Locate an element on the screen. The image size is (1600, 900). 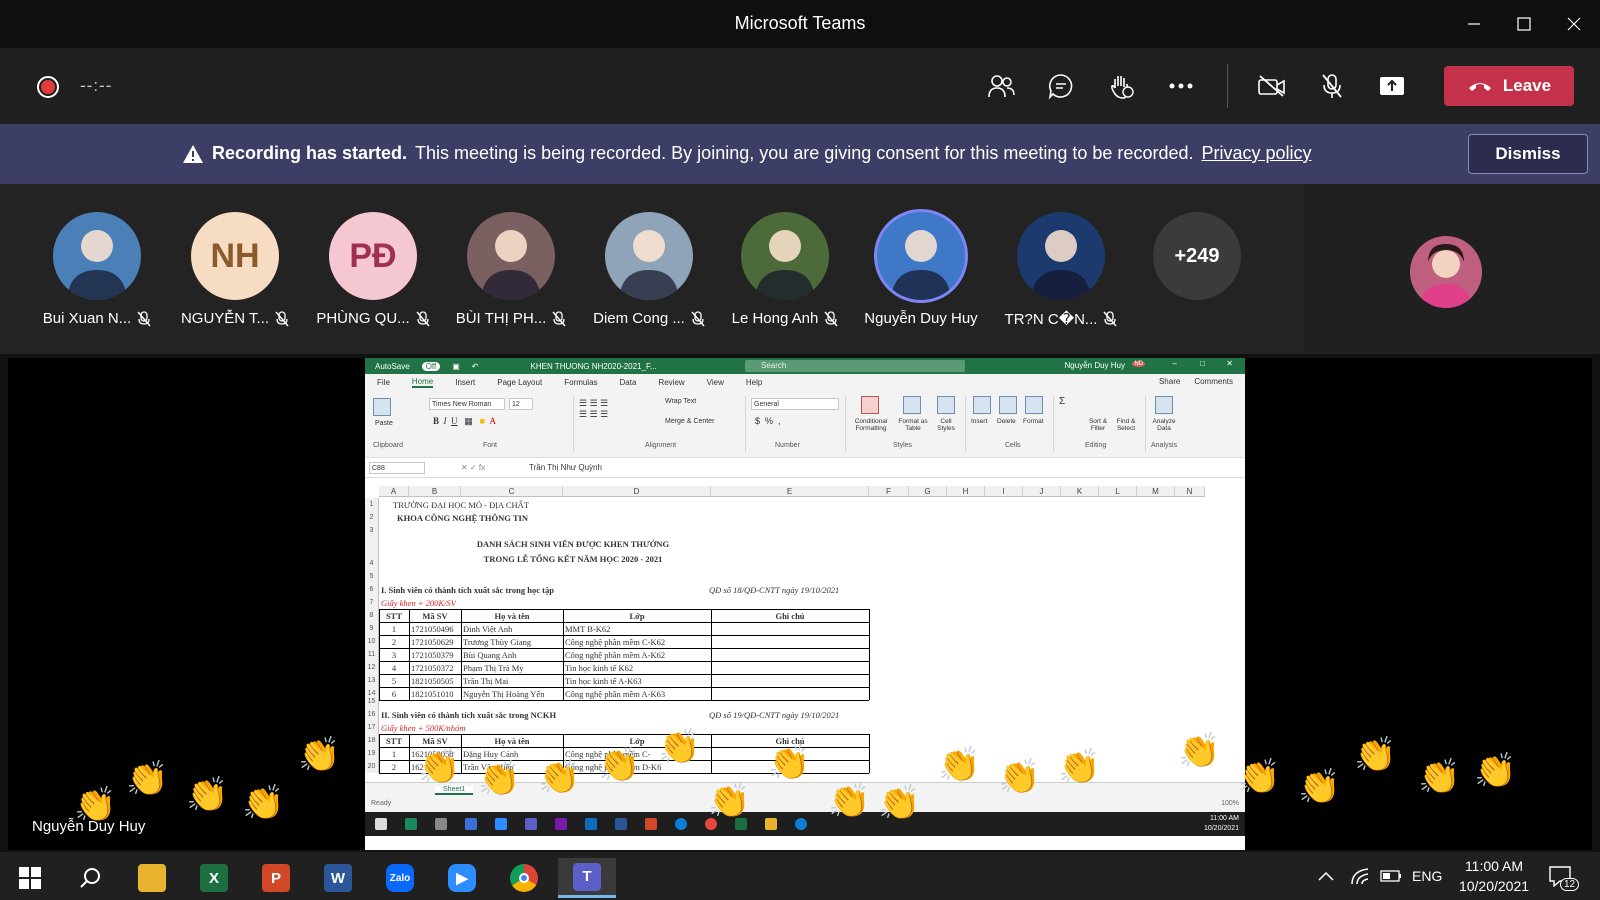
format-table-icon is located at coordinates (912, 405).